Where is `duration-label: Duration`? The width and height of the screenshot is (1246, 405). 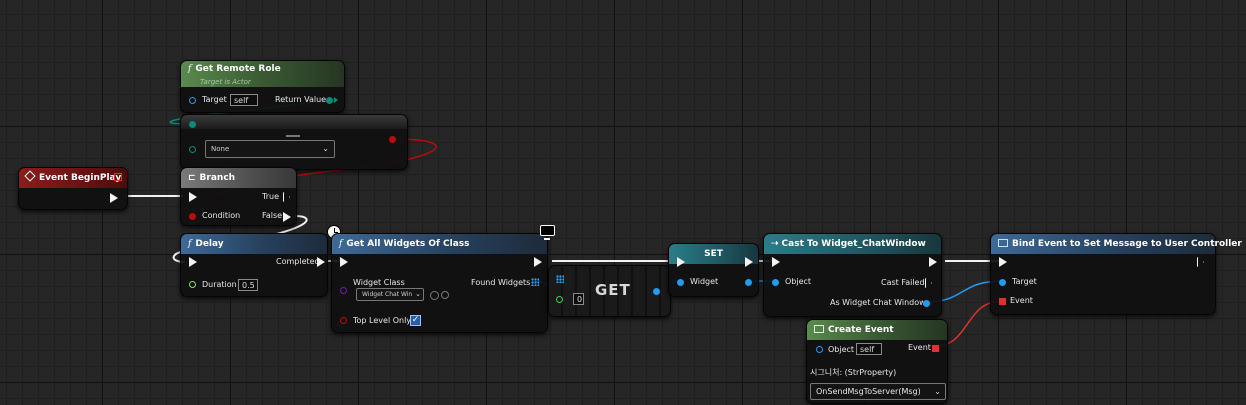 duration-label: Duration is located at coordinates (219, 284).